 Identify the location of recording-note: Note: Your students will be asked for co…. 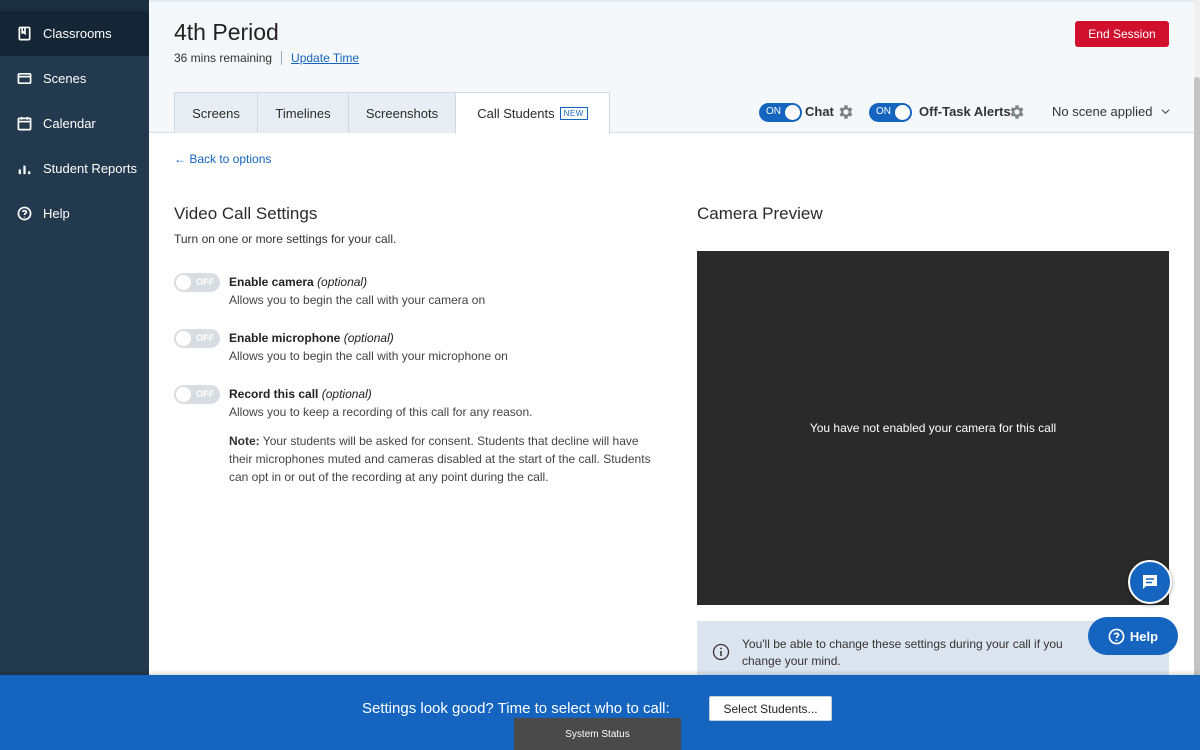
(444, 459).